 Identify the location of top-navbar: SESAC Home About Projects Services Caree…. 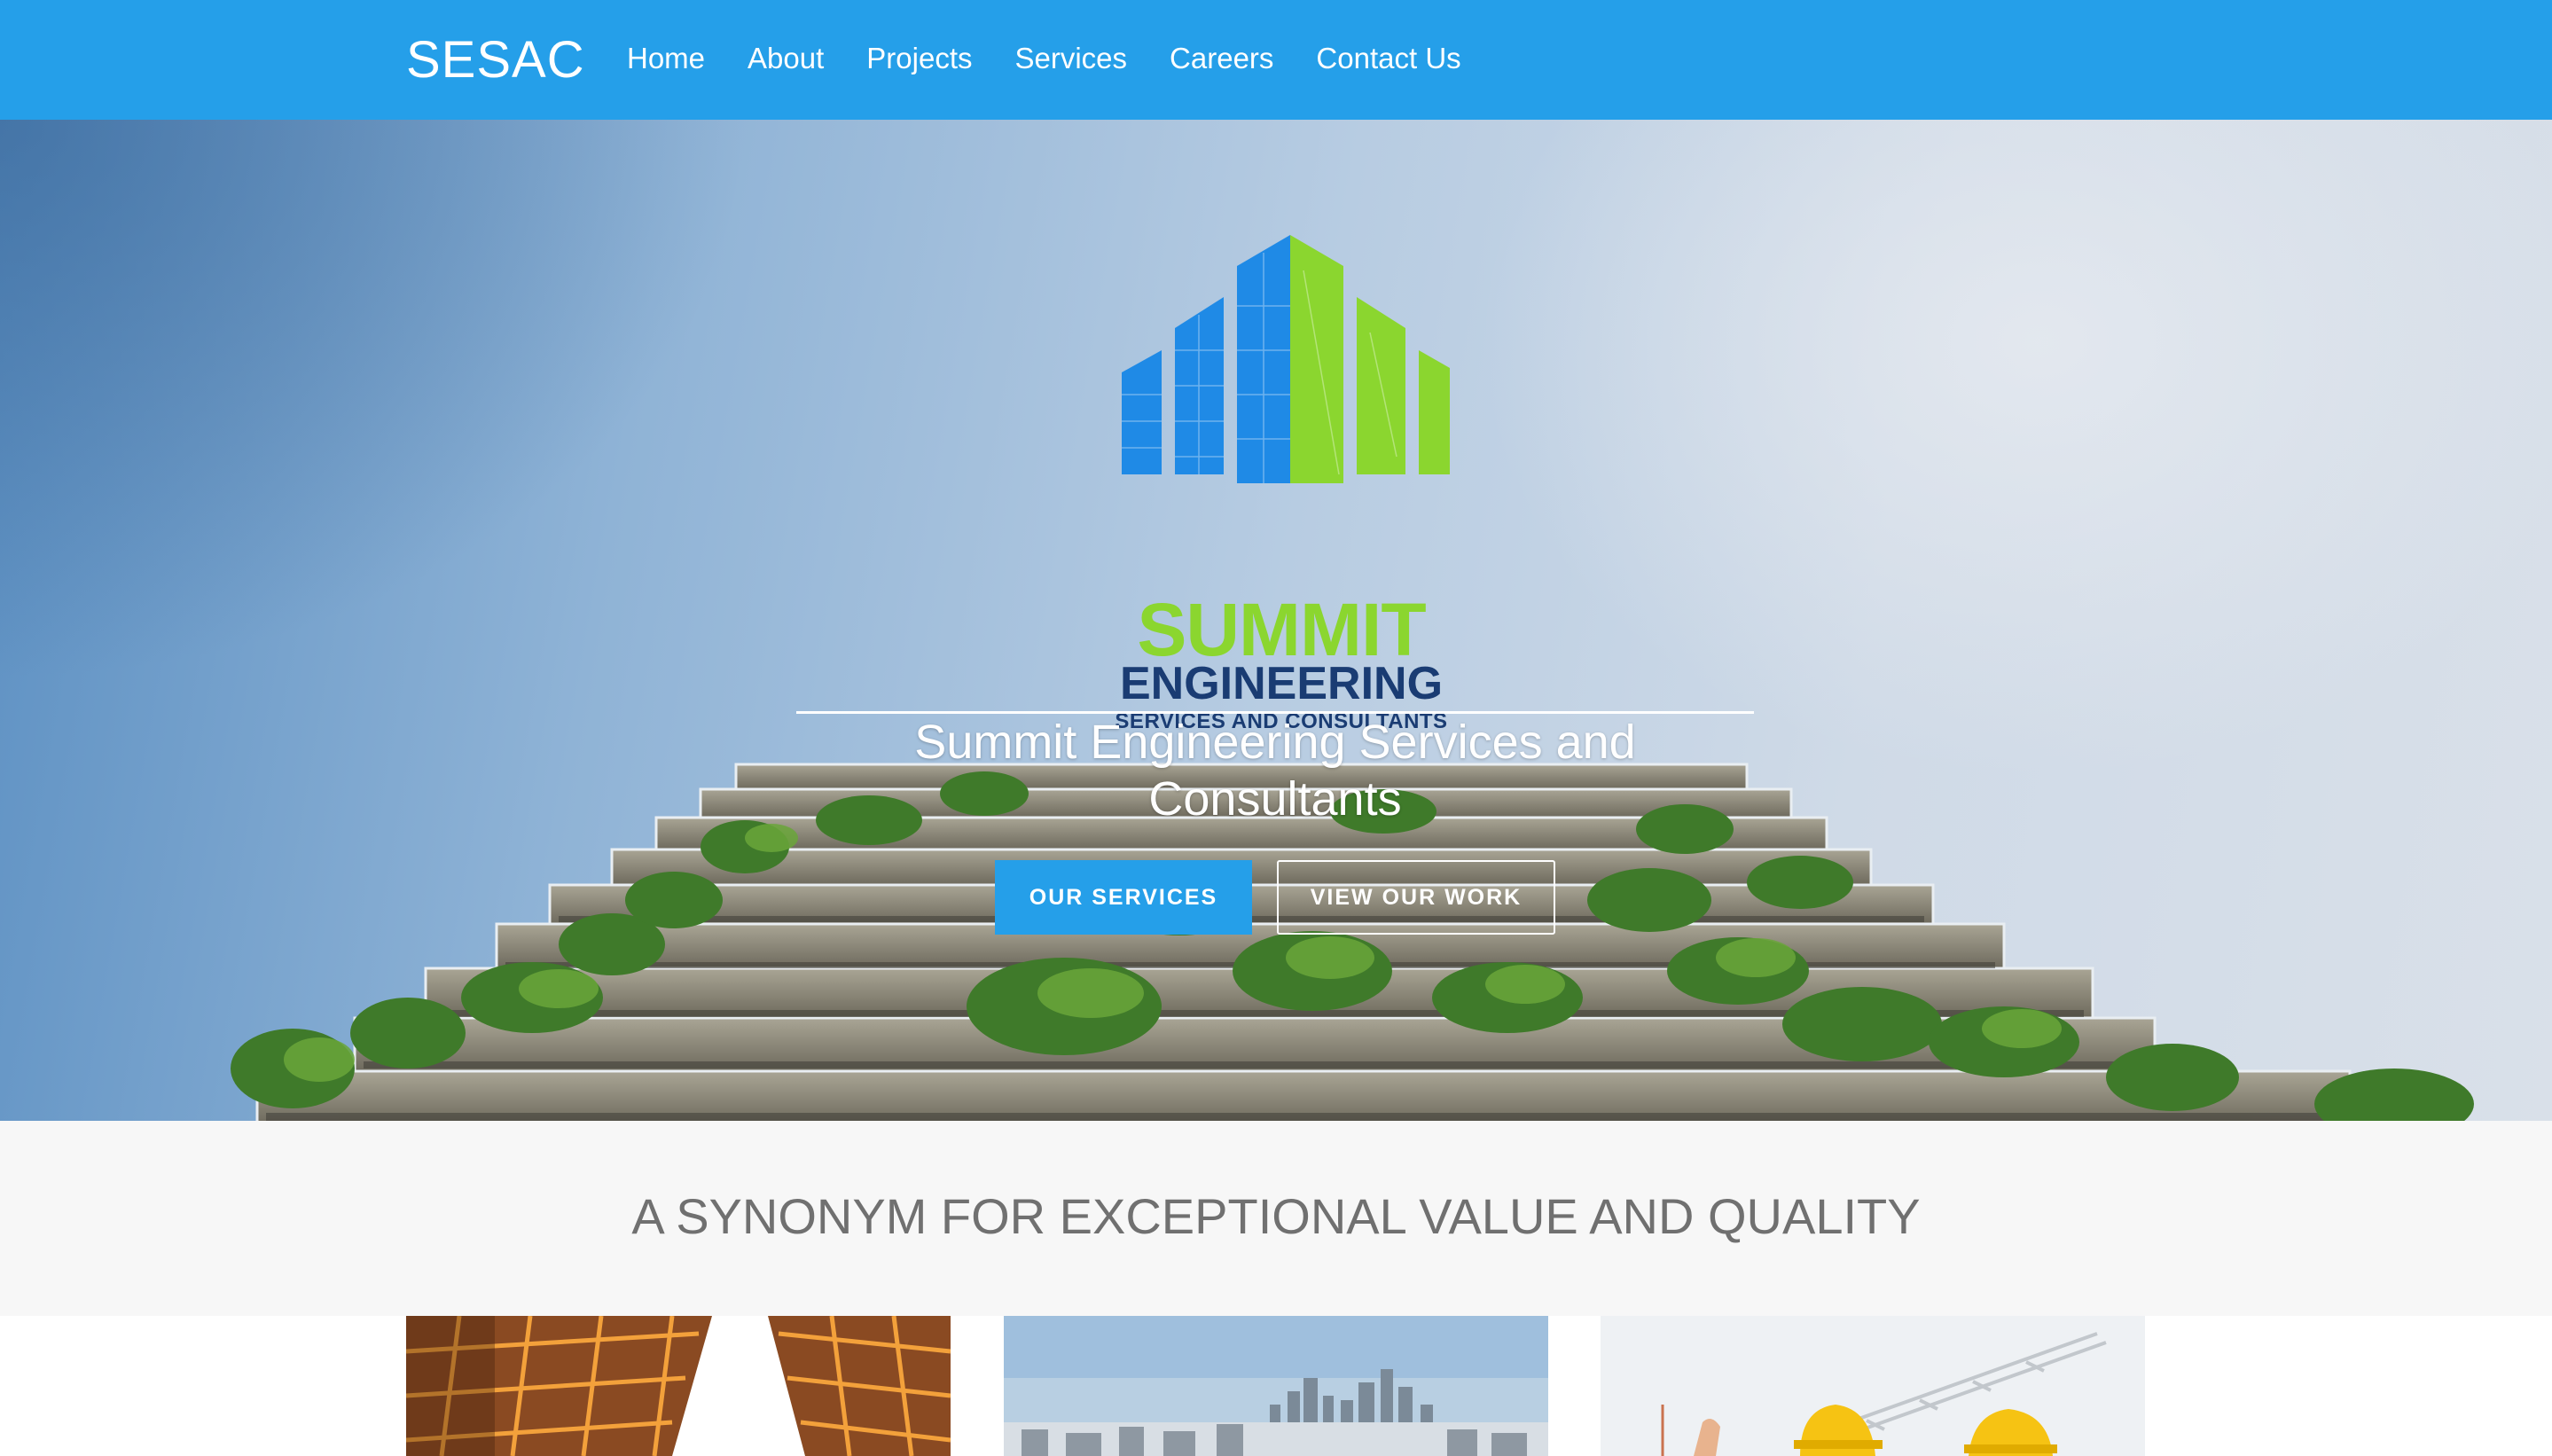
(1276, 60).